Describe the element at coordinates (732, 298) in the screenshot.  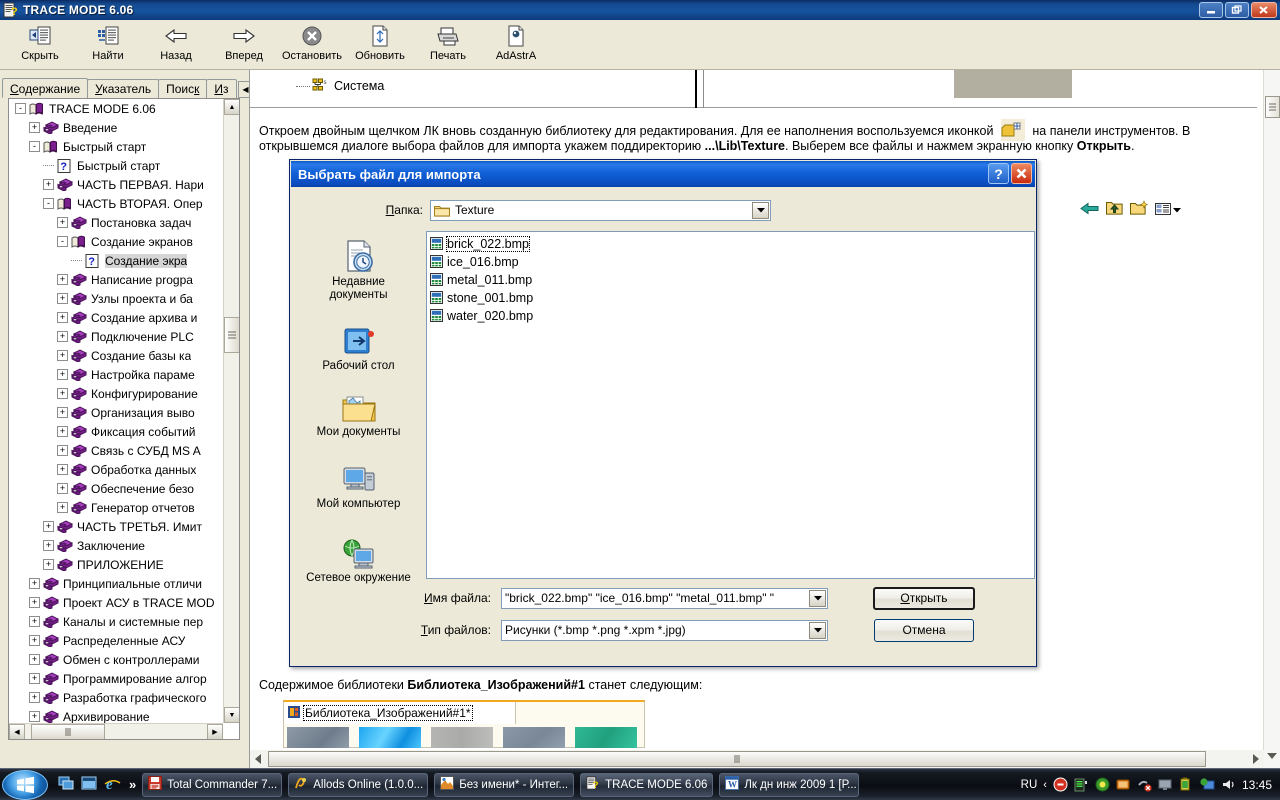
I see `file-list-item: stone_001.bmp` at that location.